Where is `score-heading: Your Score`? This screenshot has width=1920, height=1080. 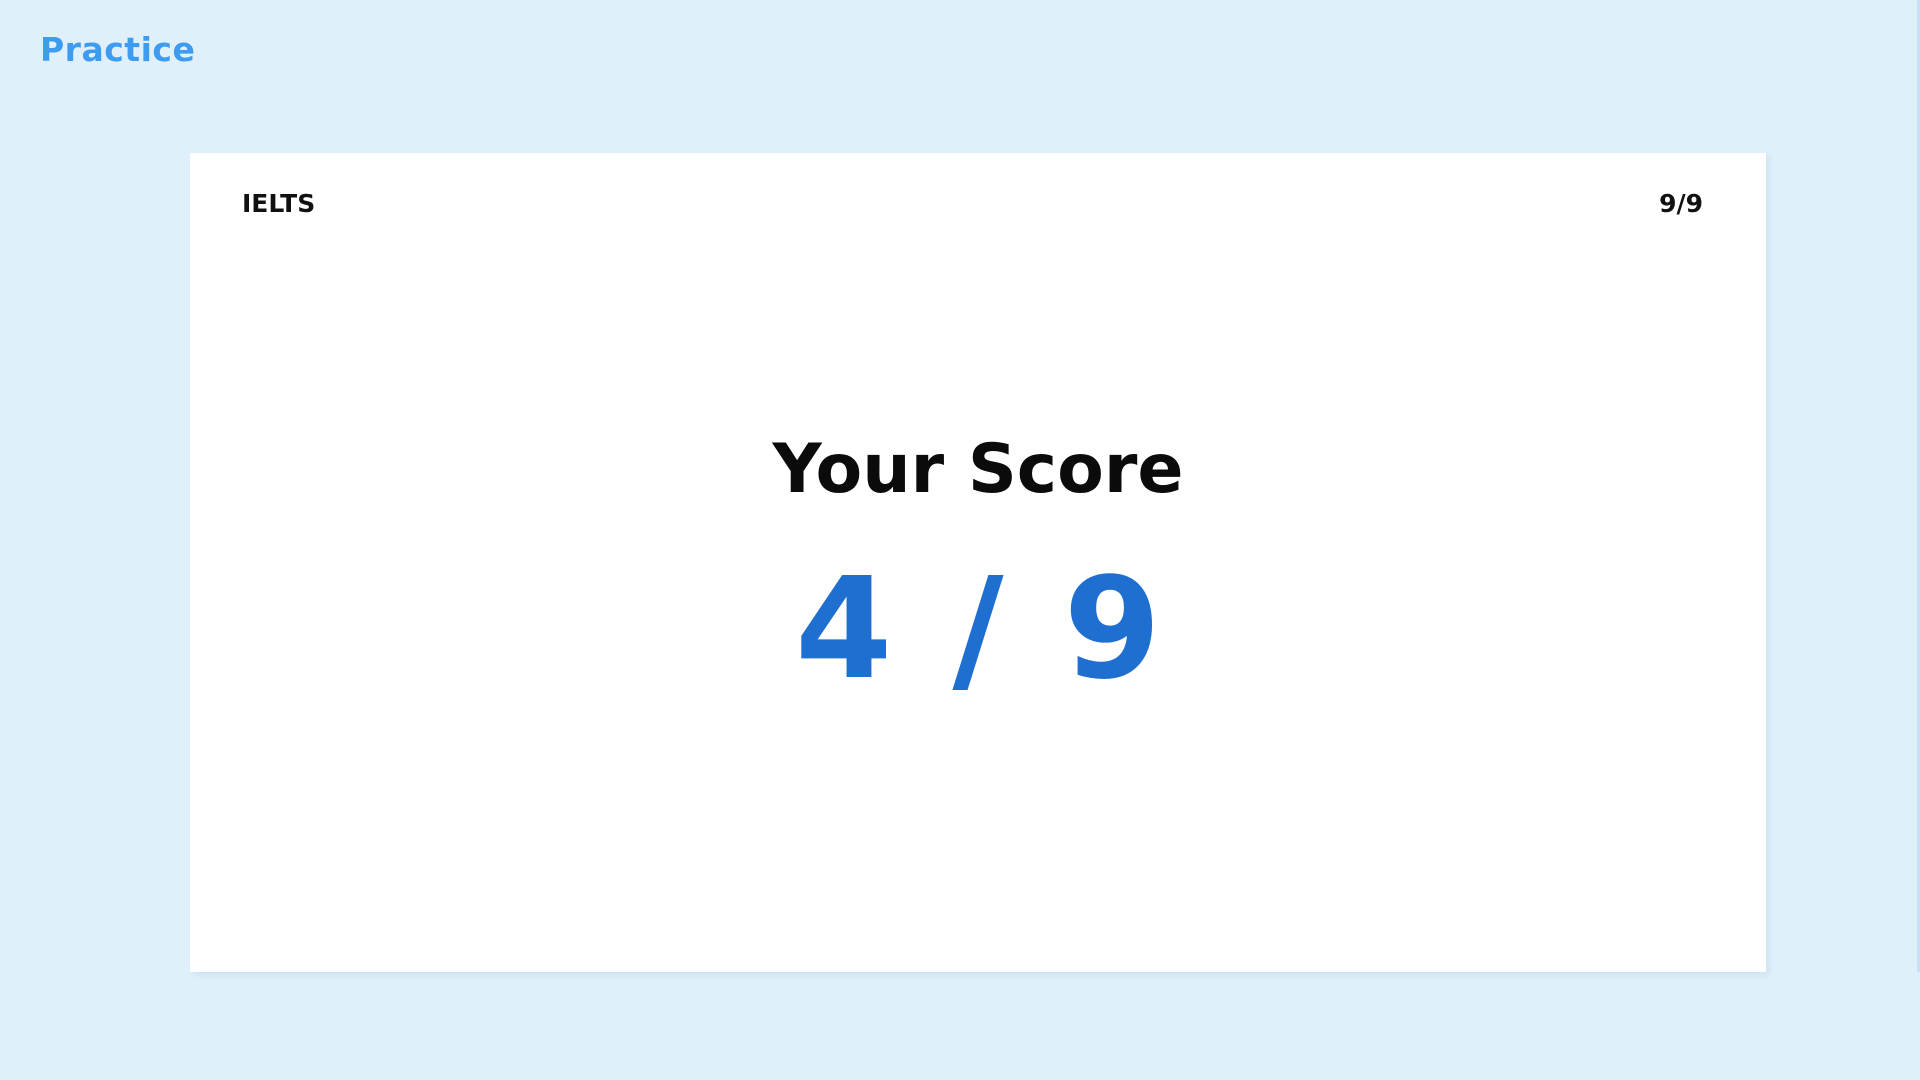 score-heading: Your Score is located at coordinates (978, 469).